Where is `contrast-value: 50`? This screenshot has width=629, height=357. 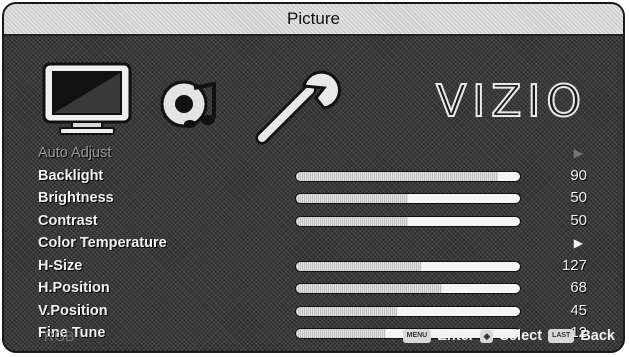
contrast-value: 50 is located at coordinates (578, 220).